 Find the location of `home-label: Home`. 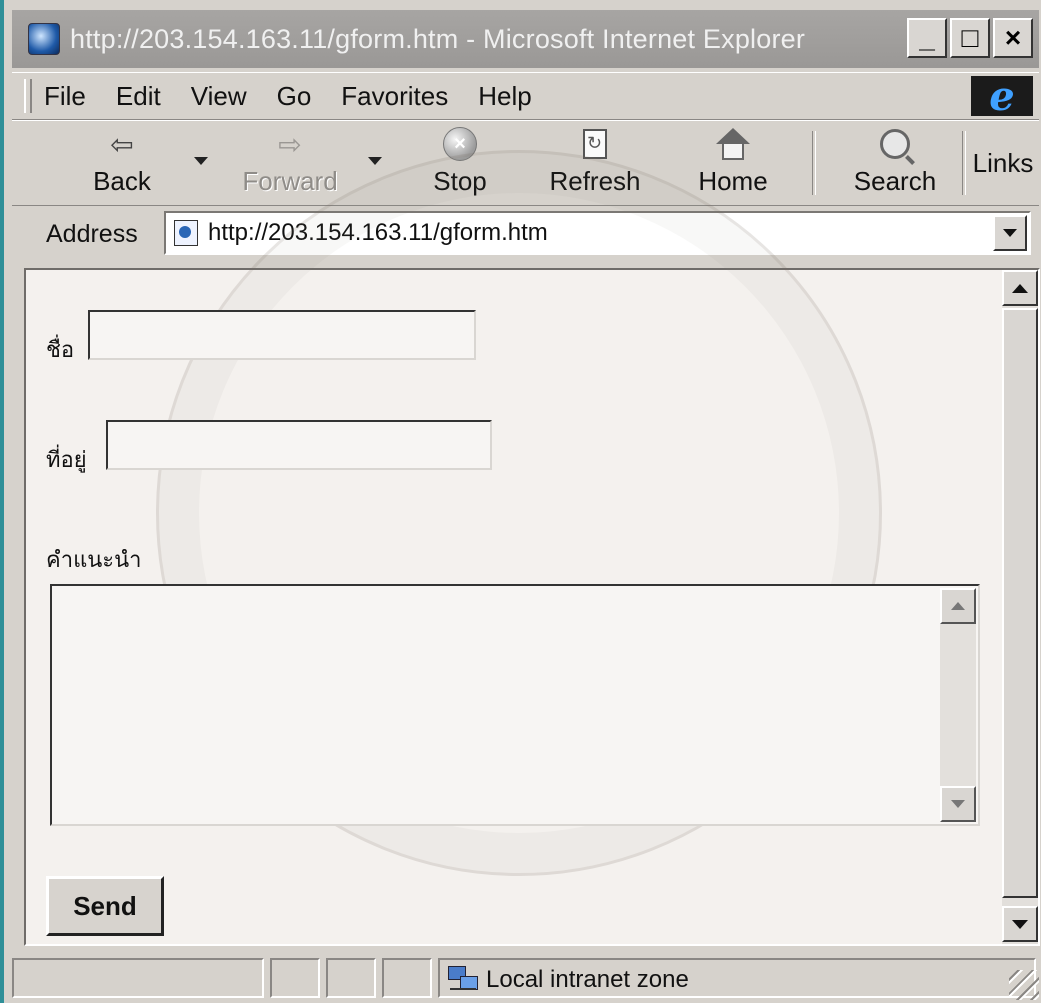

home-label: Home is located at coordinates (733, 181).